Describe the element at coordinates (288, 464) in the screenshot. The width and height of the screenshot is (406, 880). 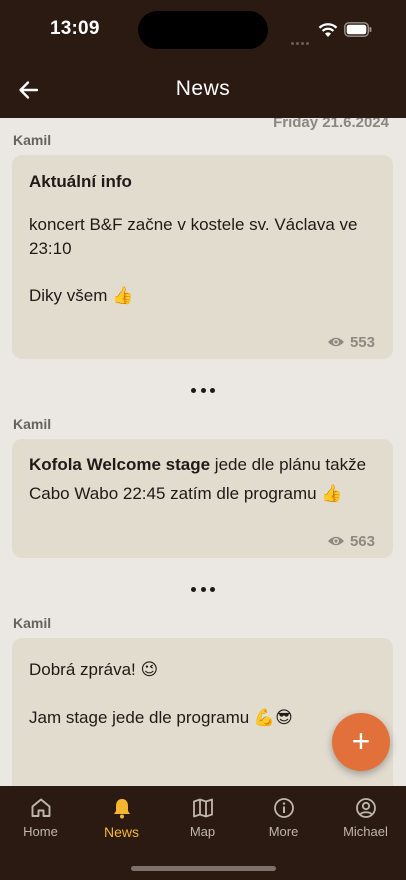
I see `post-body-inline: jede dle plánu takže` at that location.